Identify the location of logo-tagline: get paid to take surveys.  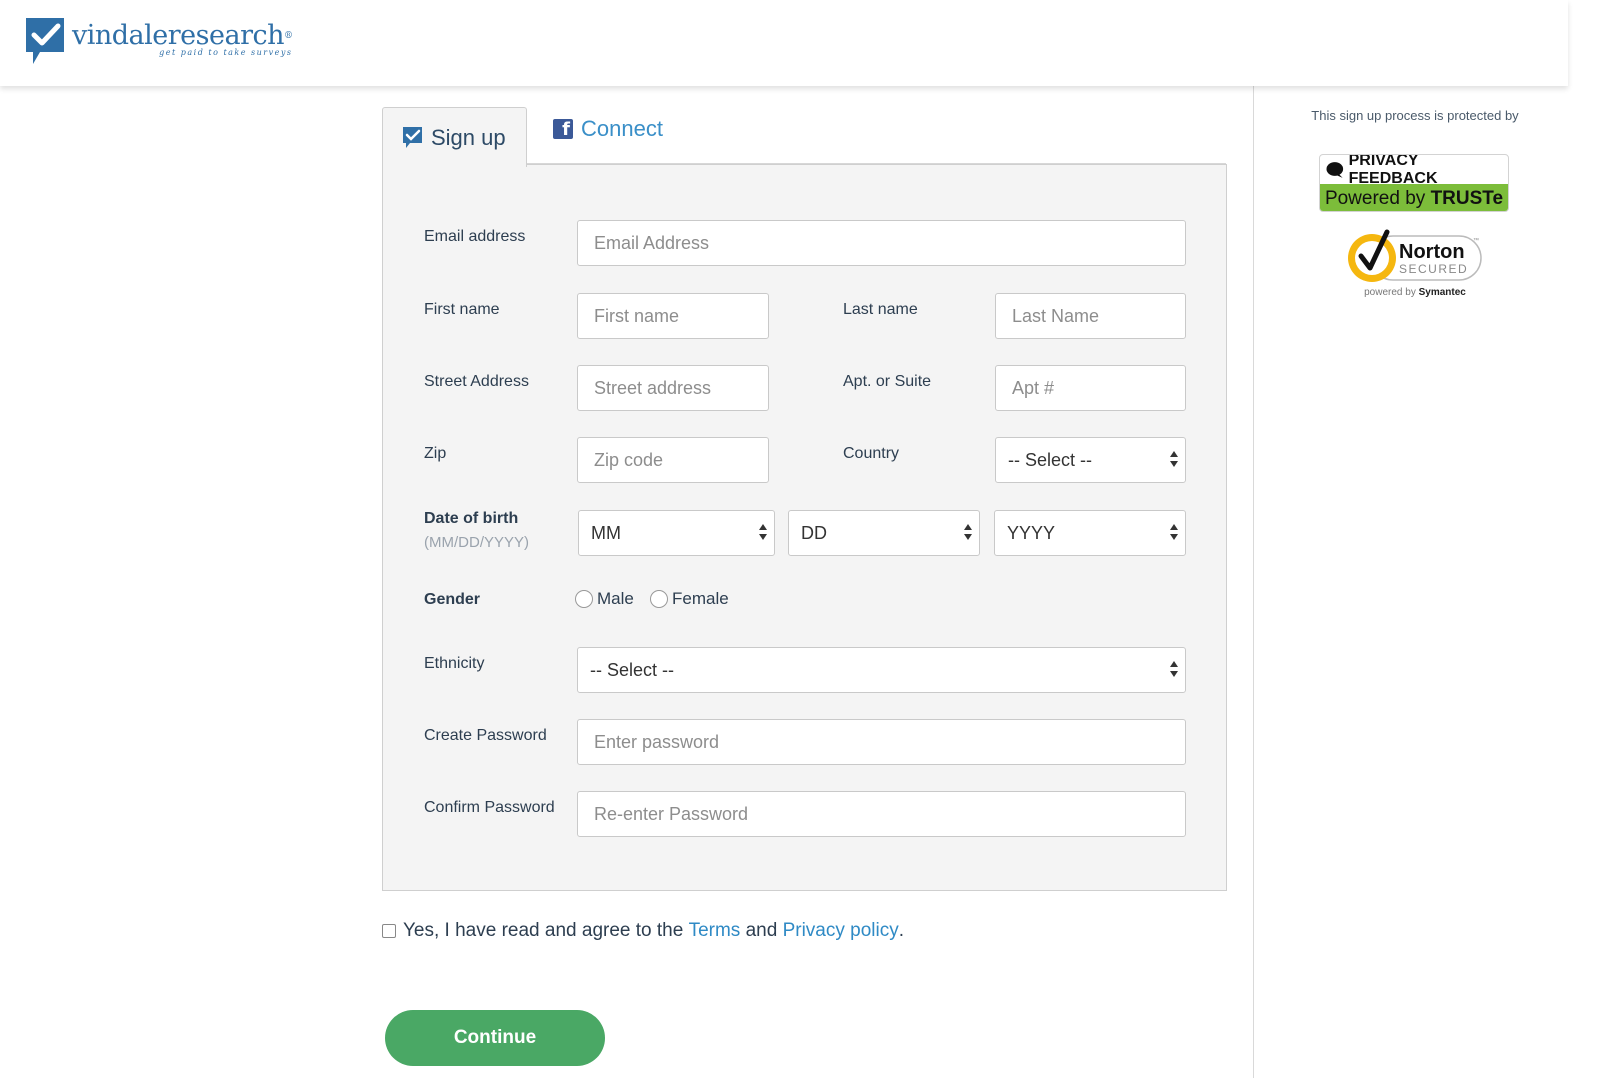
(226, 52).